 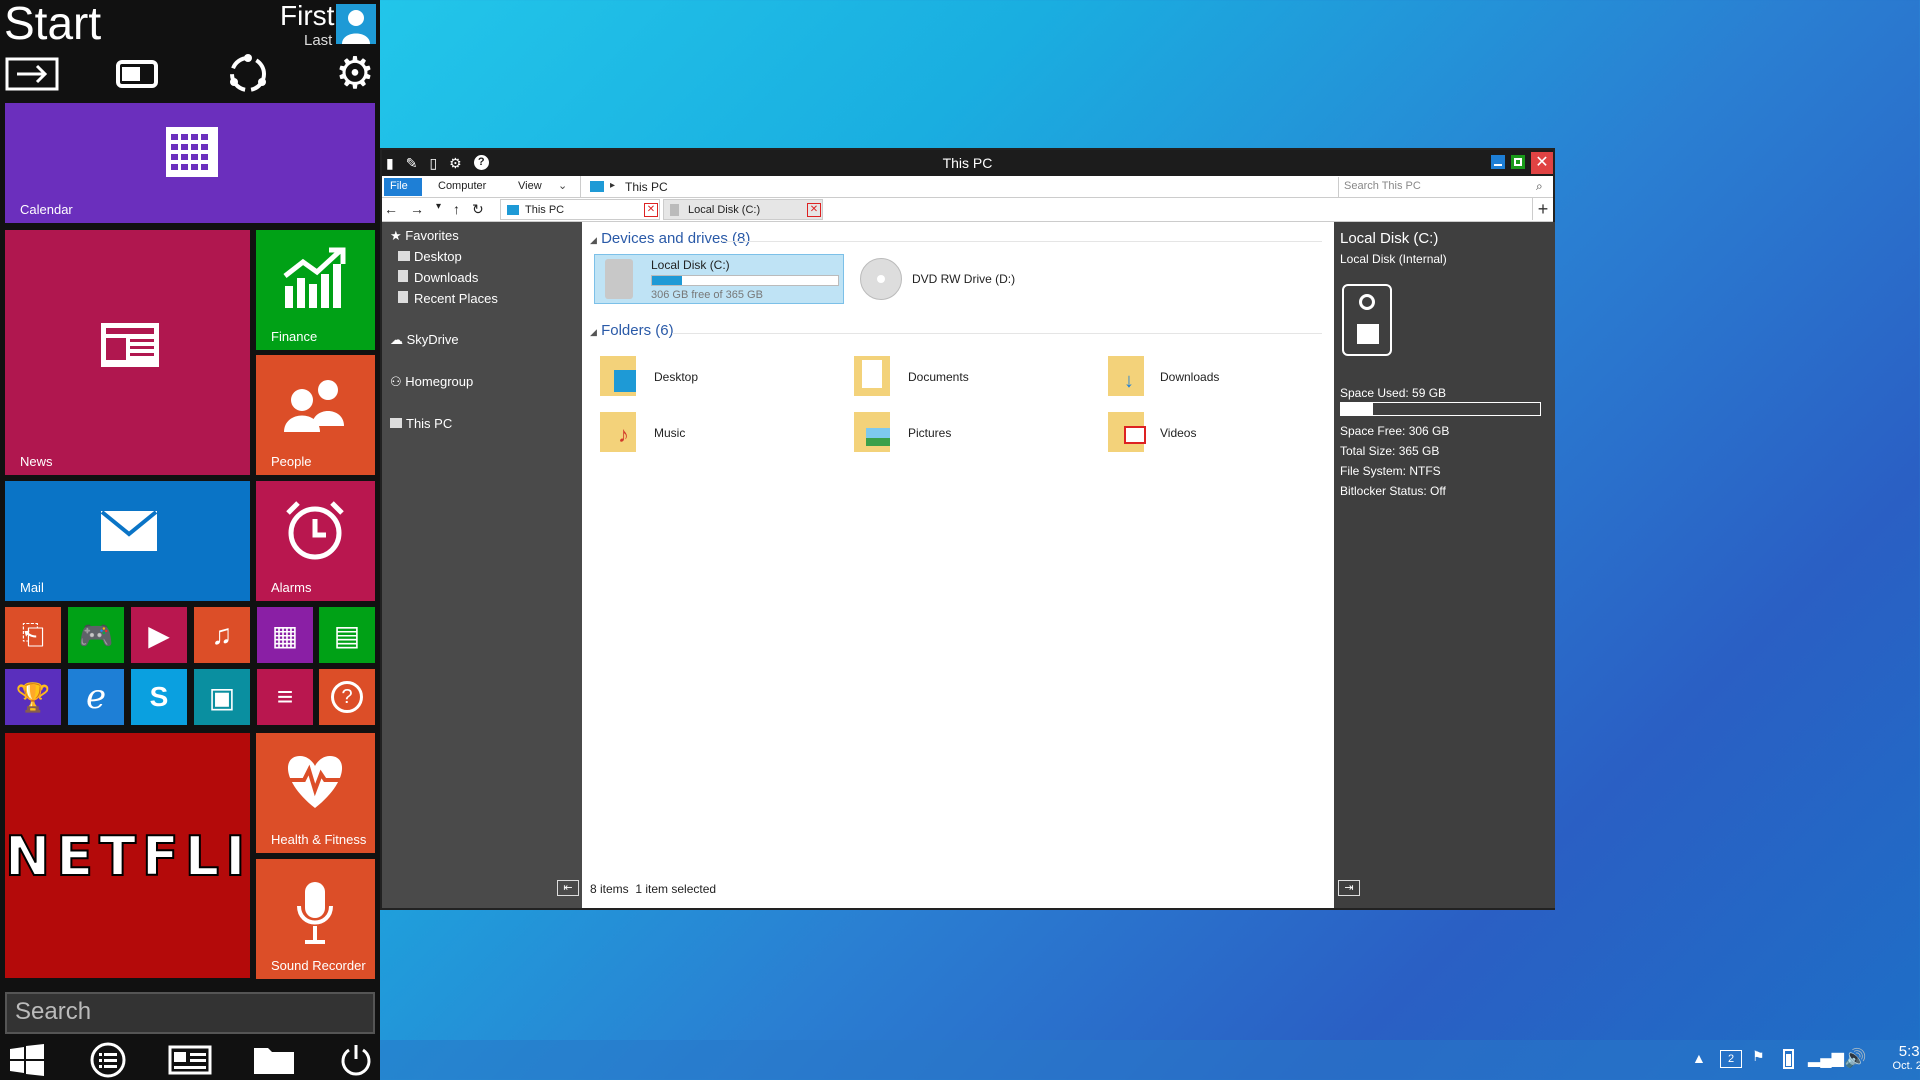 I want to click on nav-this-pc: This PC, so click(x=421, y=423).